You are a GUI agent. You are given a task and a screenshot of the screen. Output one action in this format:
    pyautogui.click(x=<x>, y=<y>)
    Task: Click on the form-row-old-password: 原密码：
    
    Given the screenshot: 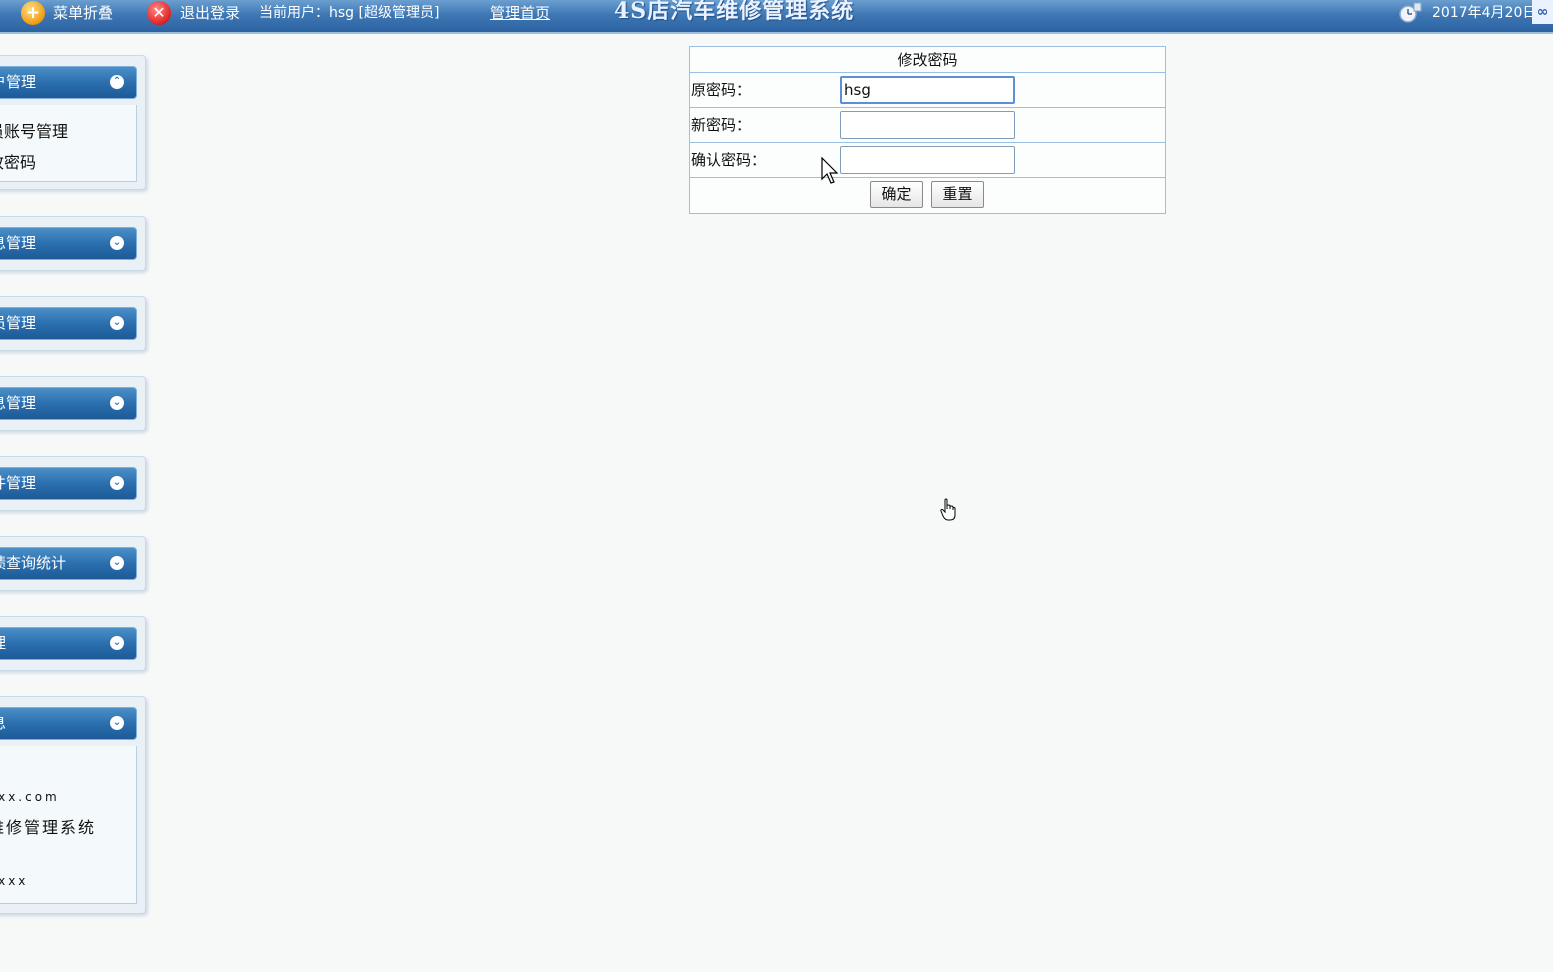 What is the action you would take?
    pyautogui.click(x=927, y=90)
    